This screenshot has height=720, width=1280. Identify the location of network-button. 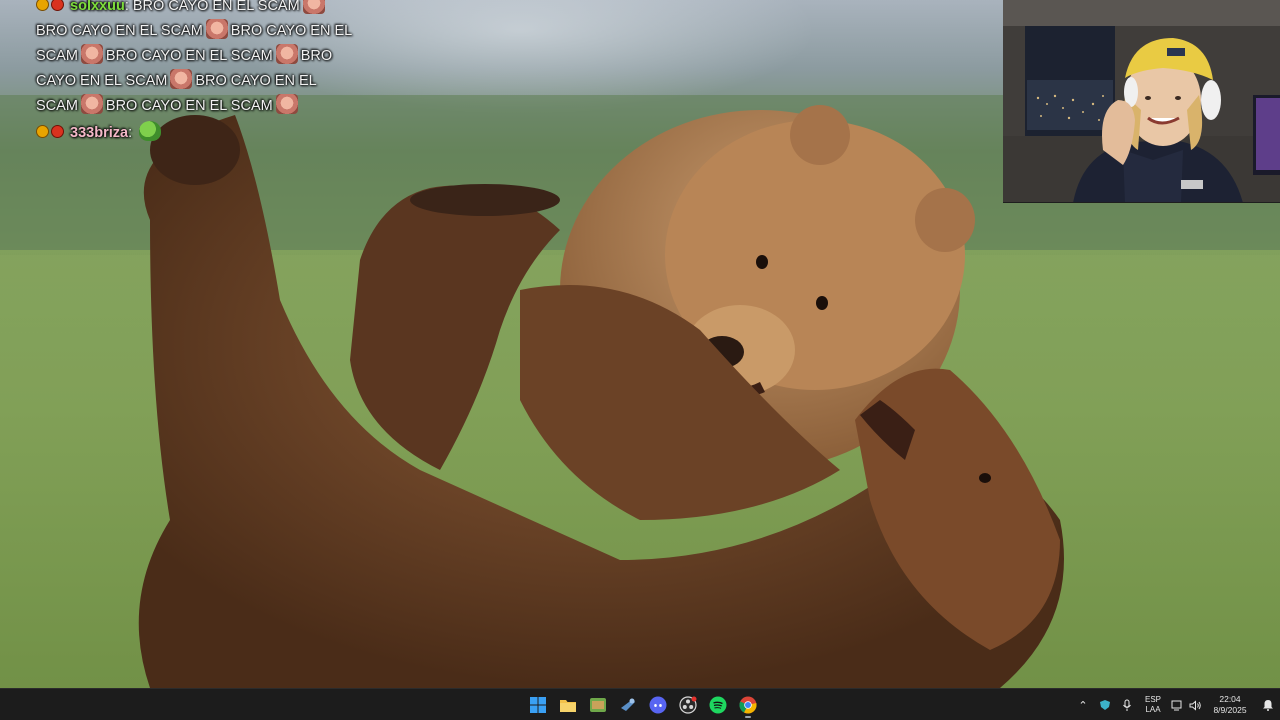
(1177, 704).